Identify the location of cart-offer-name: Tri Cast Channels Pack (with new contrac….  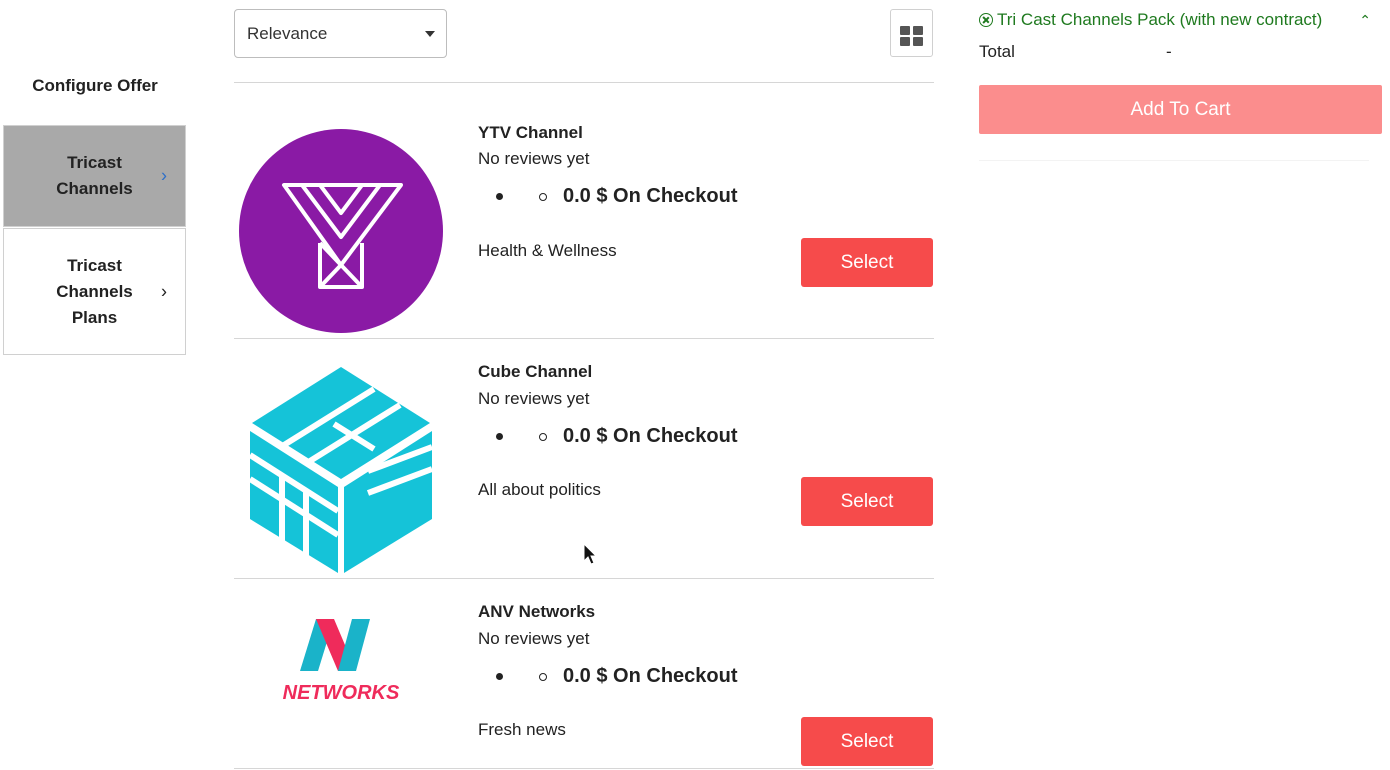
(1160, 19).